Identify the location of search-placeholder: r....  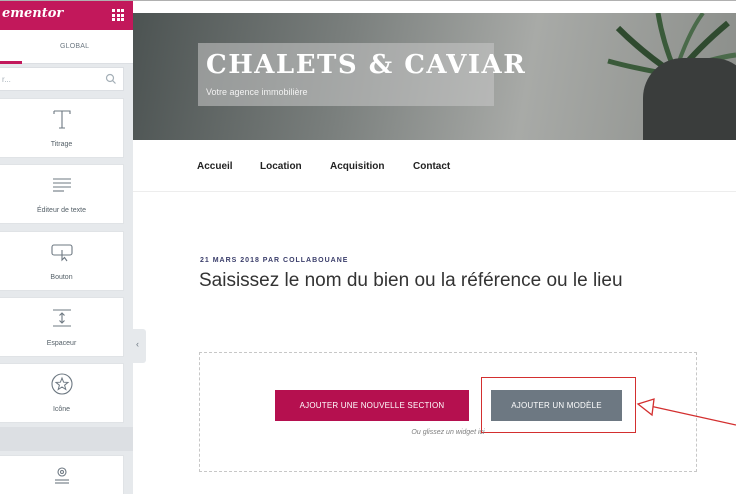
(6, 79).